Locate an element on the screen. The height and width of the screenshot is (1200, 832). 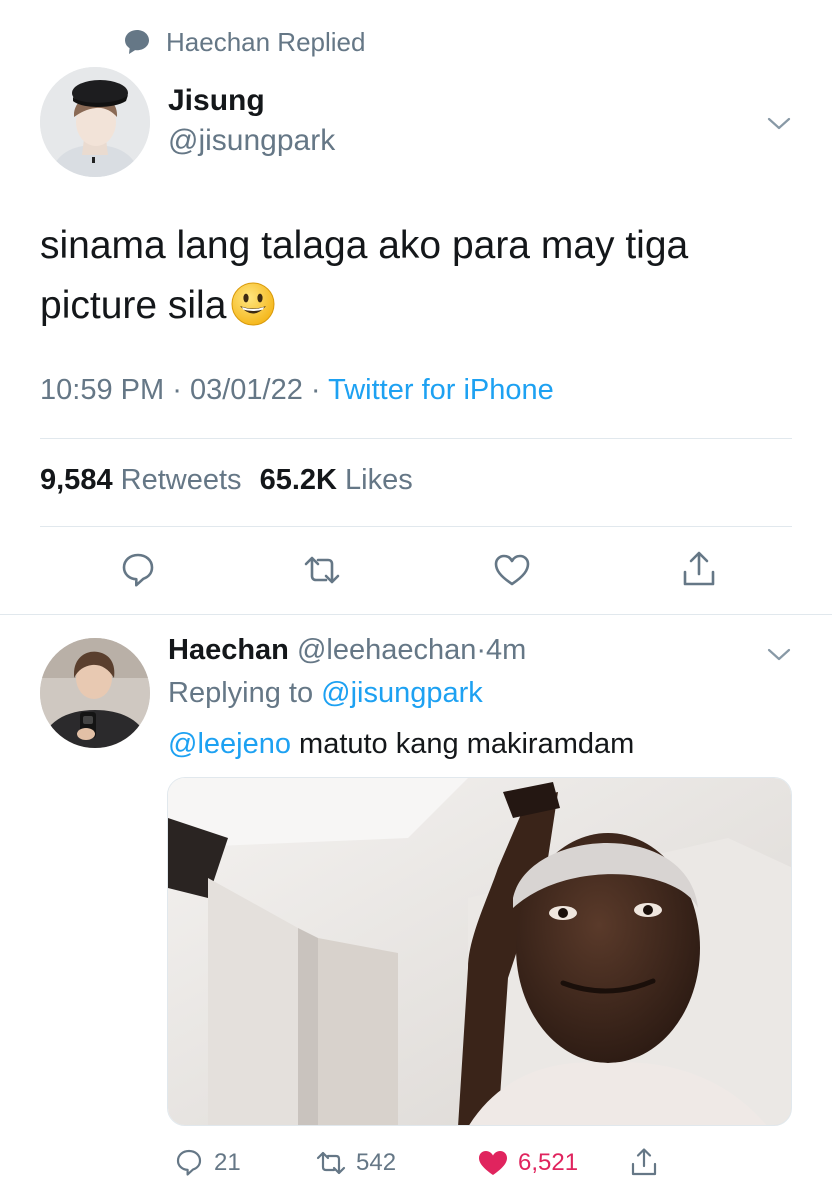
like-icon is located at coordinates (512, 570).